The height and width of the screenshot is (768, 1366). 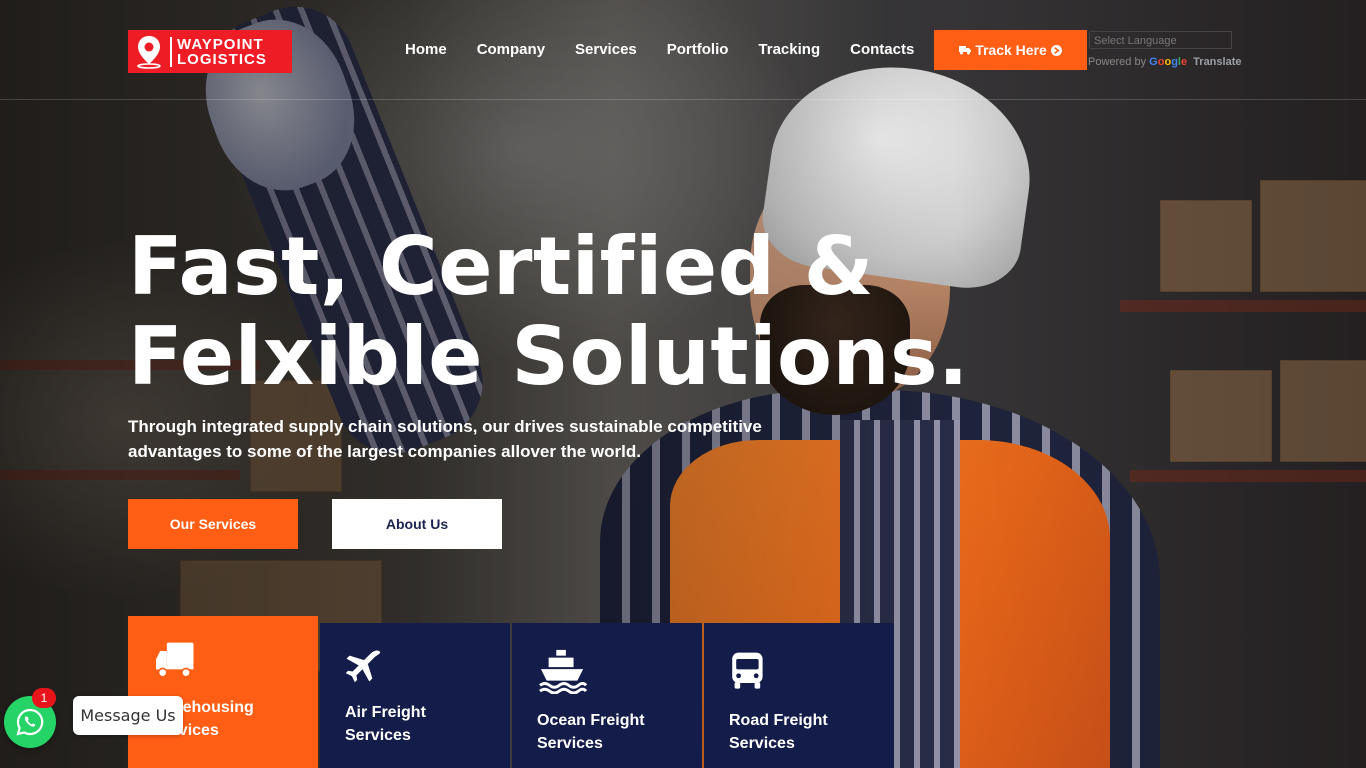 What do you see at coordinates (591, 732) in the screenshot?
I see `service-card-label: Ocean Freight Services` at bounding box center [591, 732].